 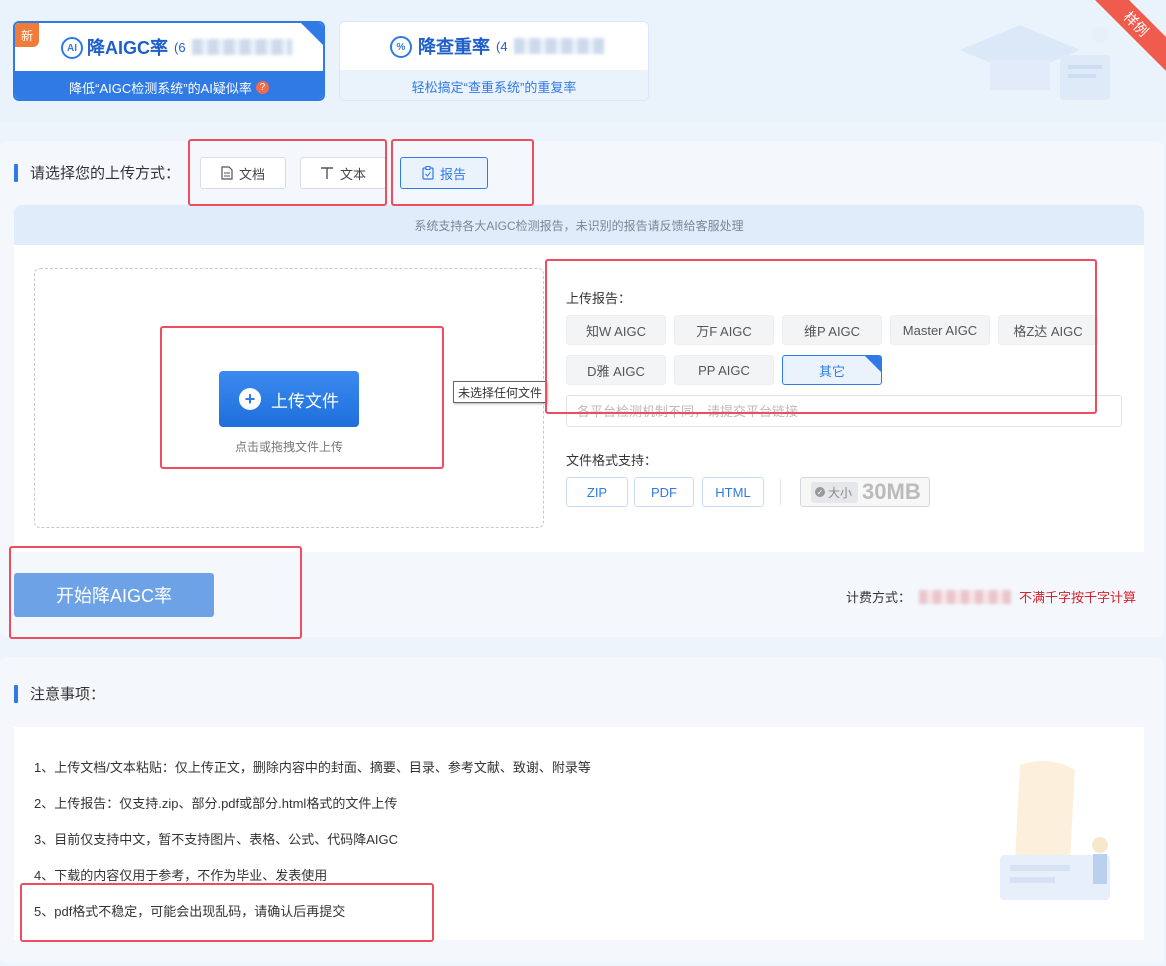 What do you see at coordinates (1035, 62) in the screenshot?
I see `graduation-illustration-icon` at bounding box center [1035, 62].